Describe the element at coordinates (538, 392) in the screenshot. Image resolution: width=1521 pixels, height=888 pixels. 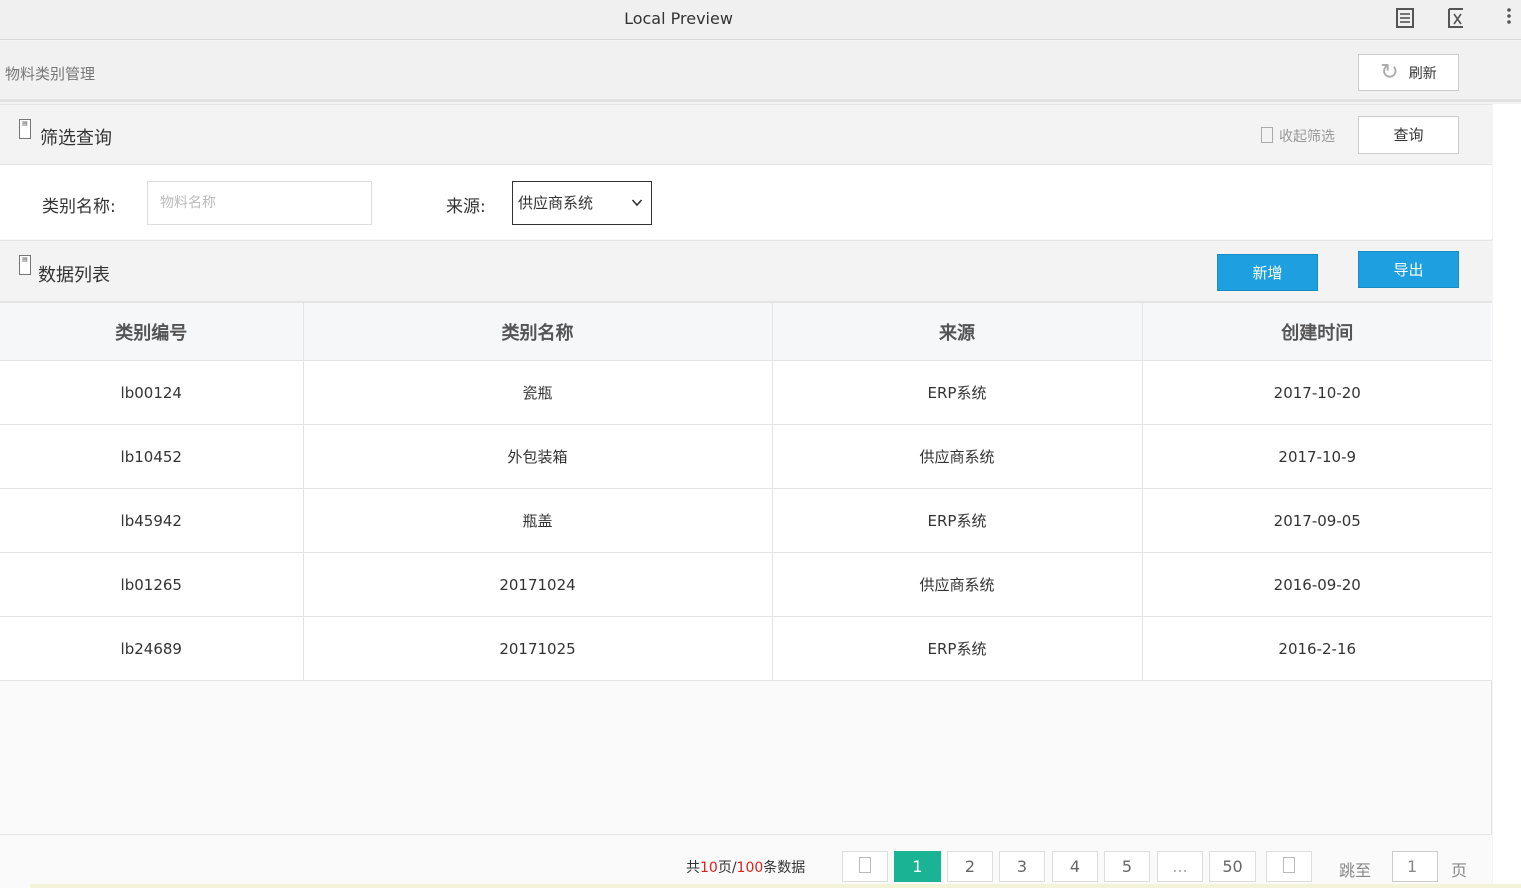
I see `cell-category-name: 瓷瓶` at that location.